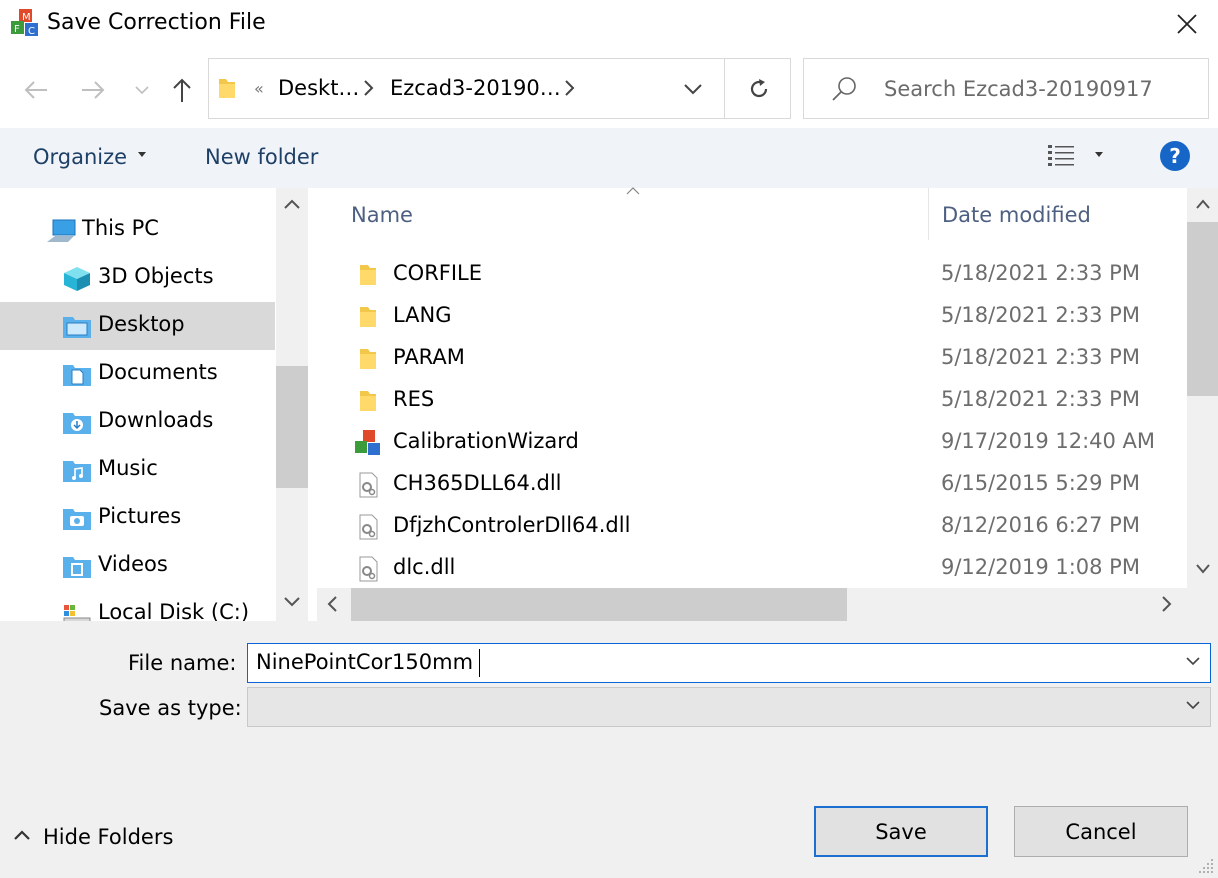  What do you see at coordinates (156, 22) in the screenshot?
I see `window-title: Save Correction File` at bounding box center [156, 22].